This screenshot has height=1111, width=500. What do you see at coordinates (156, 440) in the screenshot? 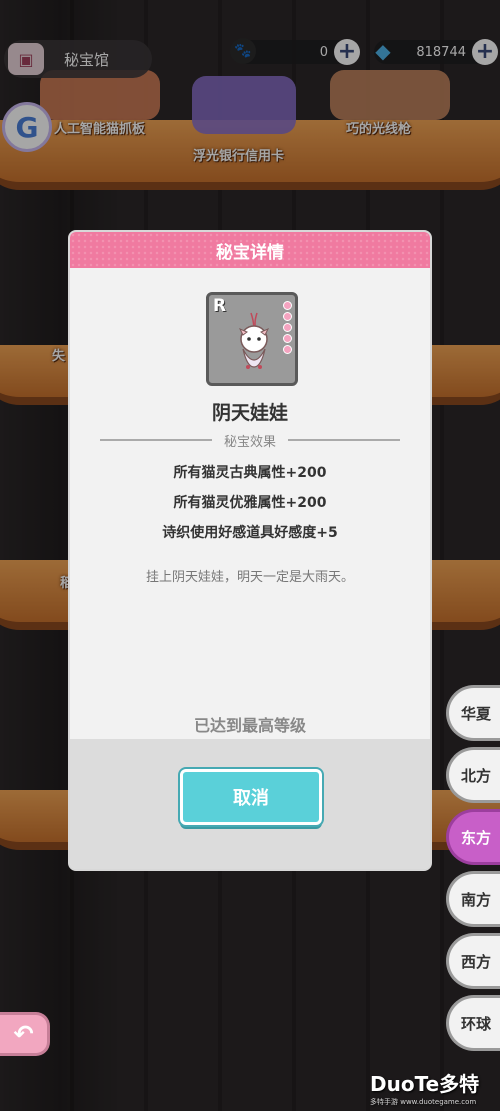
I see `divider-line-left` at bounding box center [156, 440].